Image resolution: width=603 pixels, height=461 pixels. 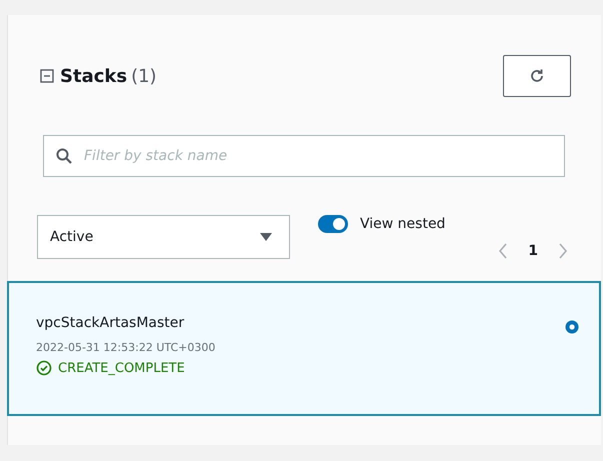 I want to click on search-field: Filter by stack name, so click(x=304, y=156).